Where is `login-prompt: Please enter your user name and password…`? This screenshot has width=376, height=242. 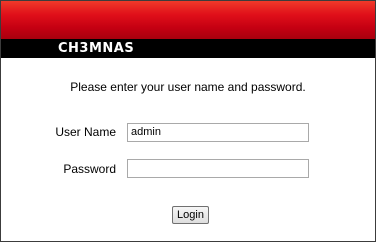
login-prompt: Please enter your user name and password… is located at coordinates (188, 87).